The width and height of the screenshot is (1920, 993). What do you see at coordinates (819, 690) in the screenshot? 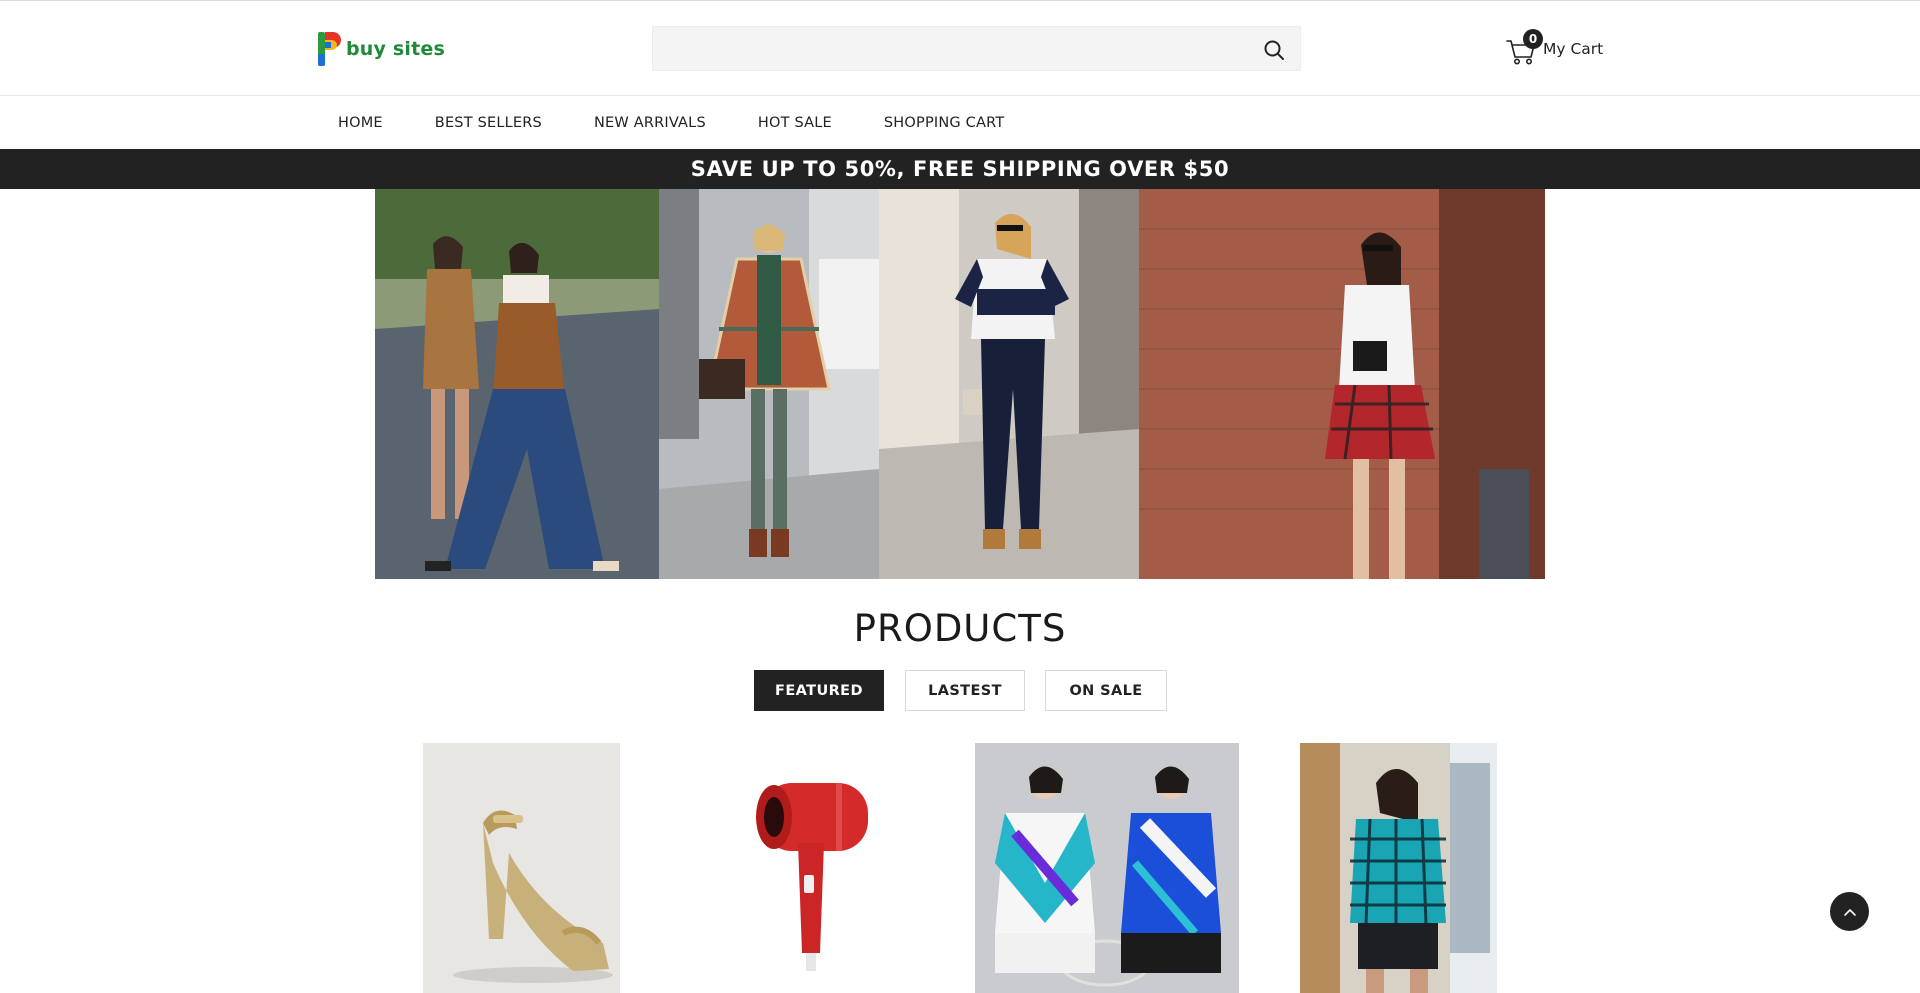
I see `tab-featured: FEATURED` at bounding box center [819, 690].